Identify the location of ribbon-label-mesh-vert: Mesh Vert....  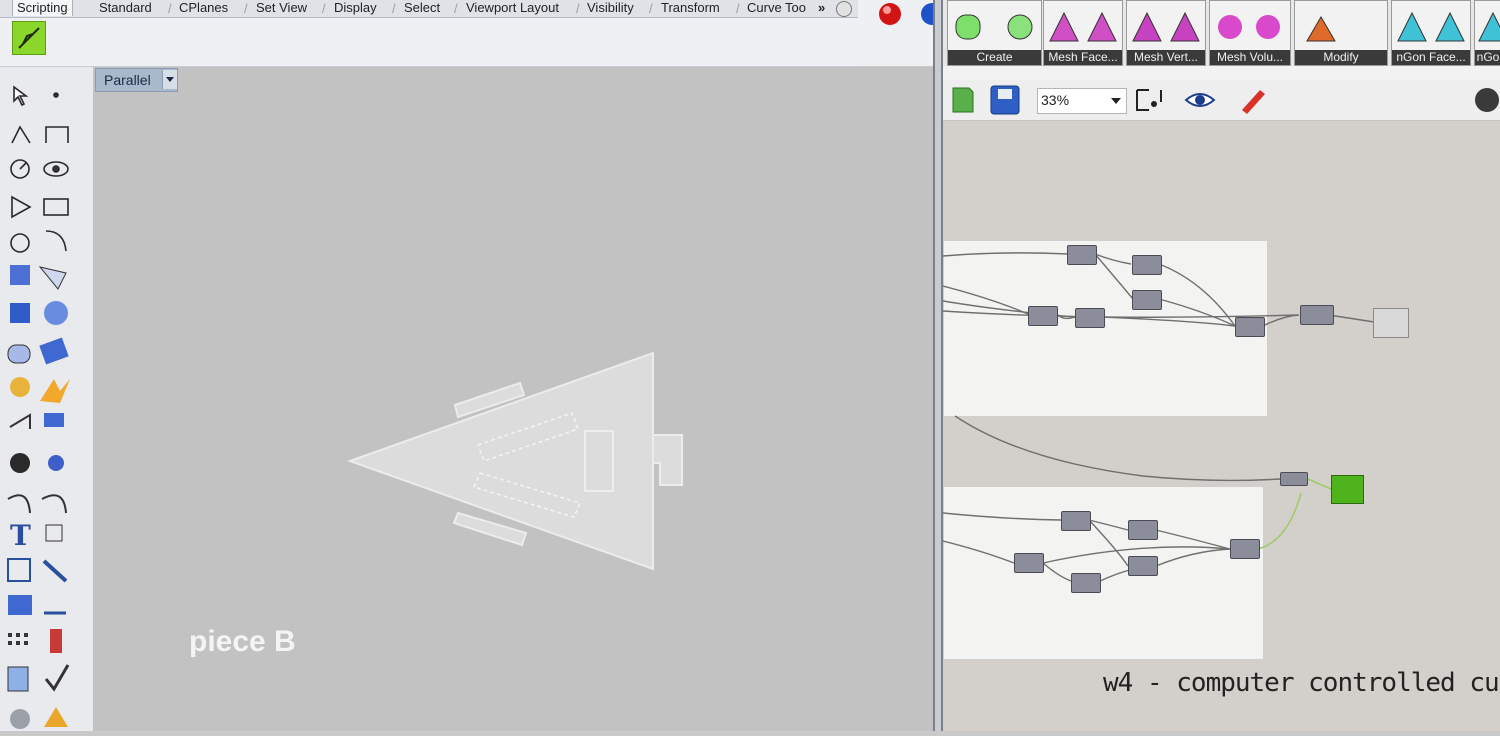
(1166, 57).